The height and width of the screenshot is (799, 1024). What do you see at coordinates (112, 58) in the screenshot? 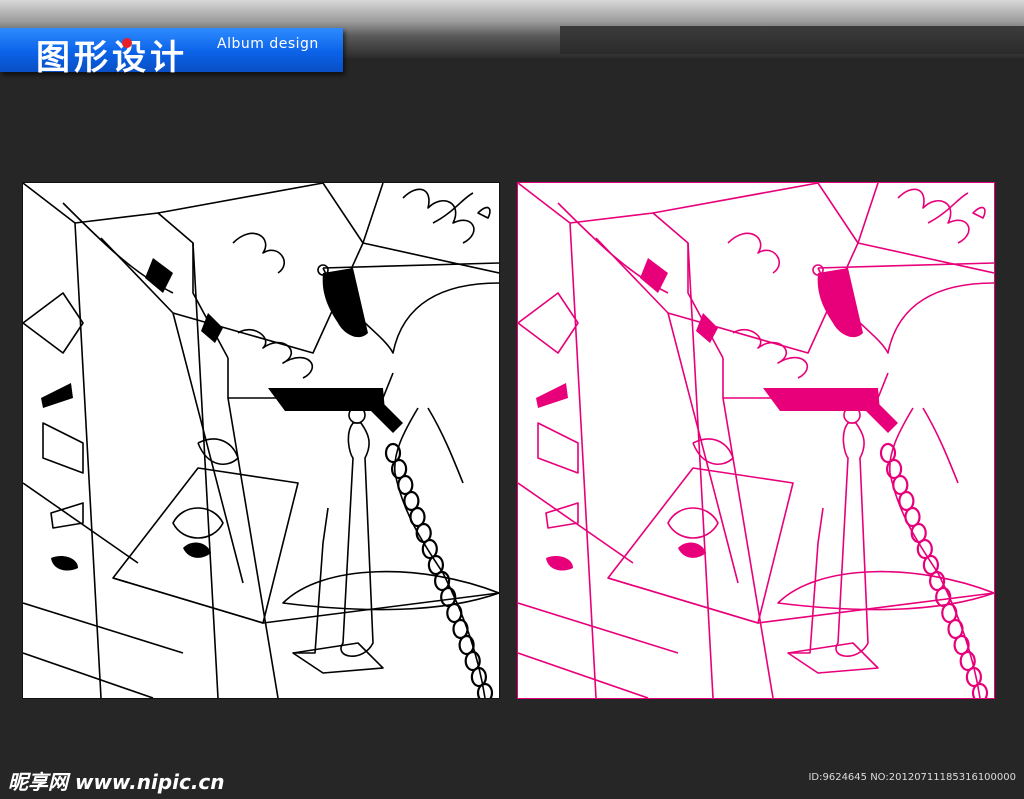
I see `page-title: 图形设计` at bounding box center [112, 58].